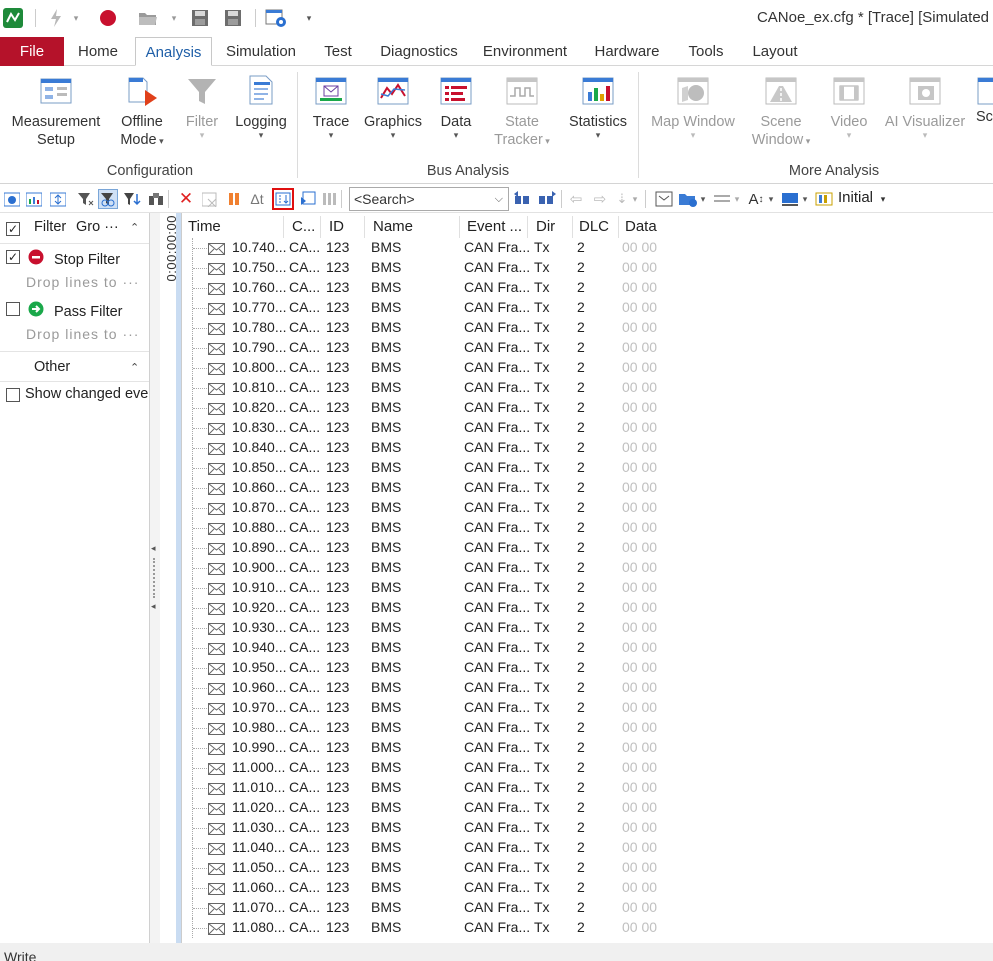 This screenshot has height=961, width=993. What do you see at coordinates (56, 18) in the screenshot?
I see `lightning-icon` at bounding box center [56, 18].